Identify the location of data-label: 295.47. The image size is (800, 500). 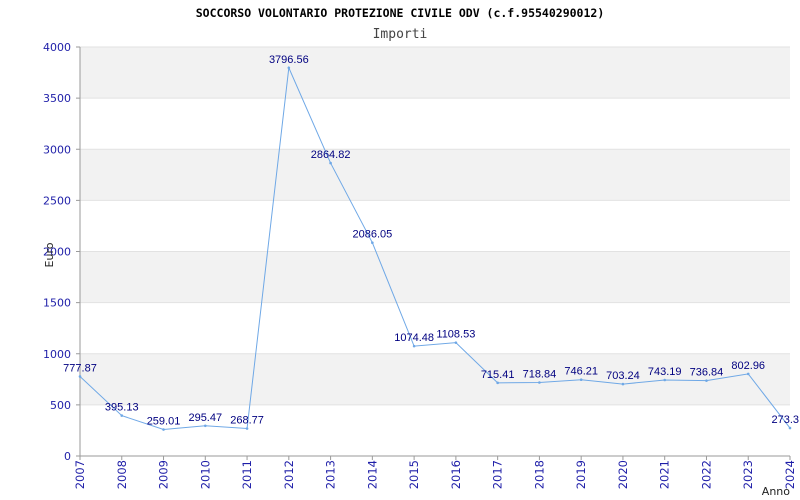
(205, 418).